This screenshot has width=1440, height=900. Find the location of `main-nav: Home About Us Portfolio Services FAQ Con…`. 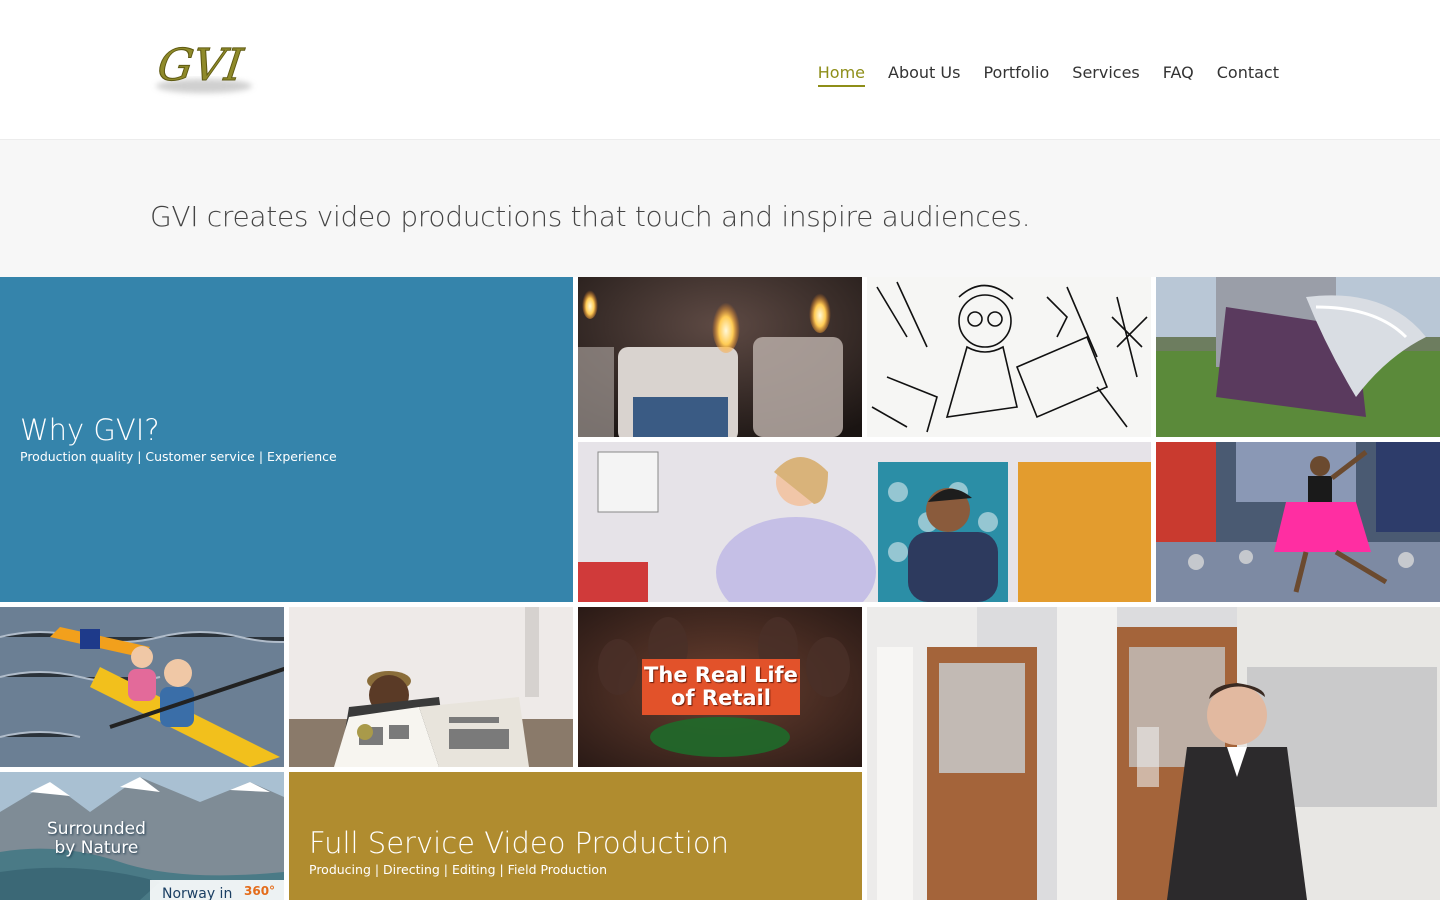

main-nav: Home About Us Portfolio Services FAQ Con… is located at coordinates (1037, 74).